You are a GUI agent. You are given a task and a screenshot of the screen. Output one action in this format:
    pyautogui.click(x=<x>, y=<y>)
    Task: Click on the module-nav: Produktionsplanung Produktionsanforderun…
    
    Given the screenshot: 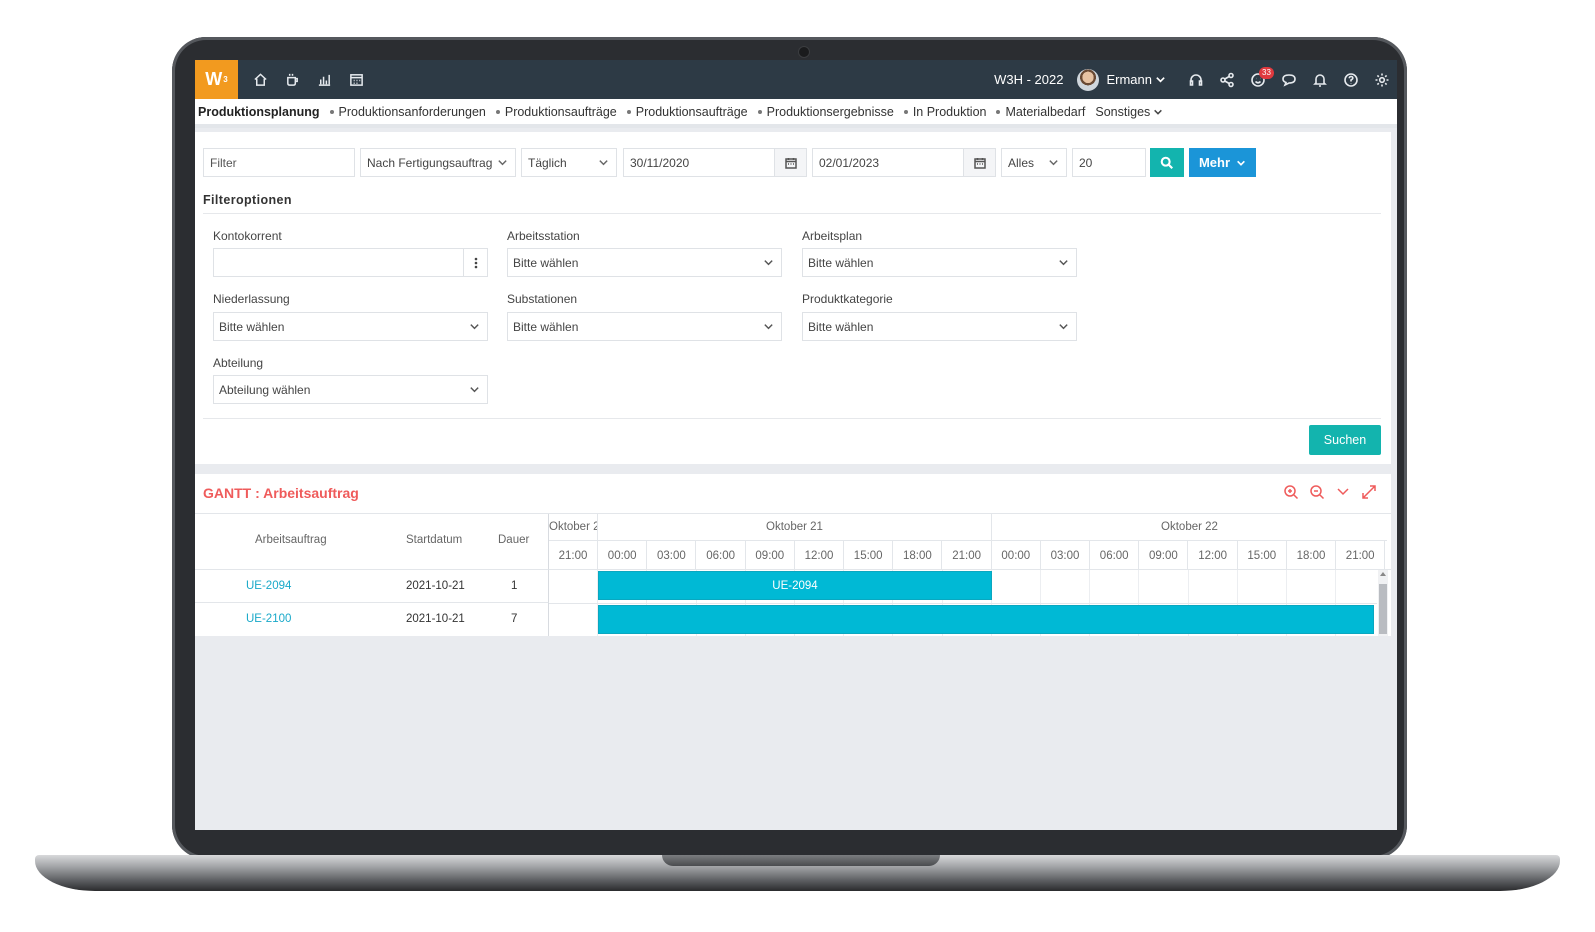 What is the action you would take?
    pyautogui.click(x=796, y=113)
    